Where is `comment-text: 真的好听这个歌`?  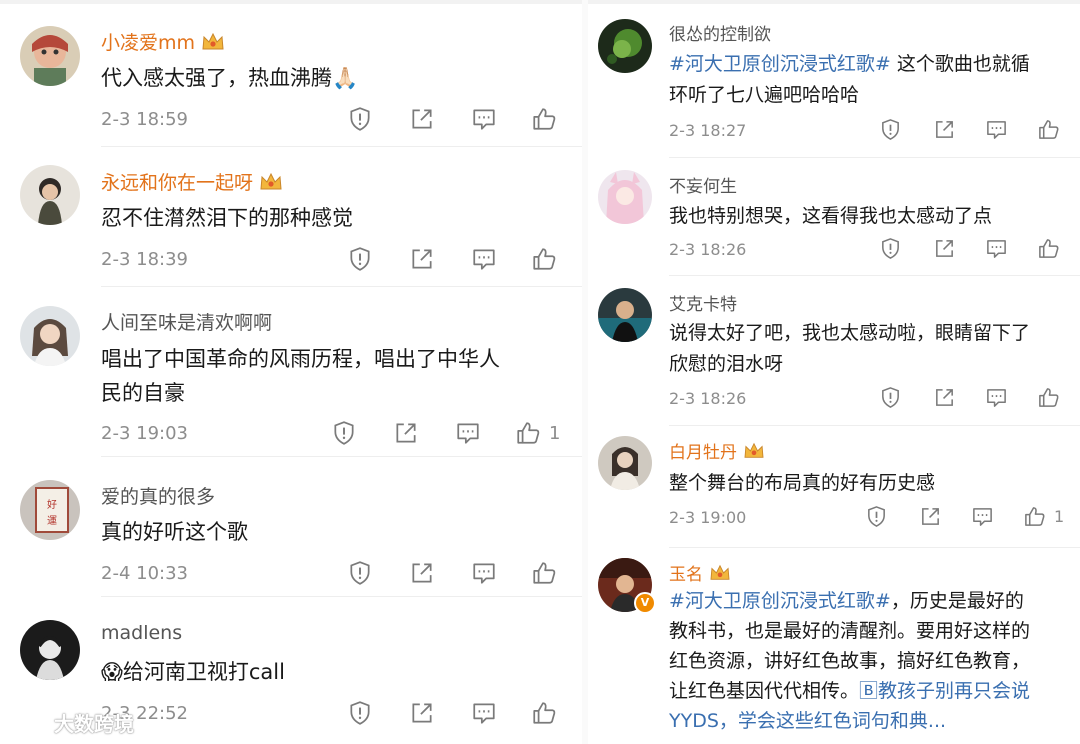
comment-text: 真的好听这个歌 is located at coordinates (174, 532).